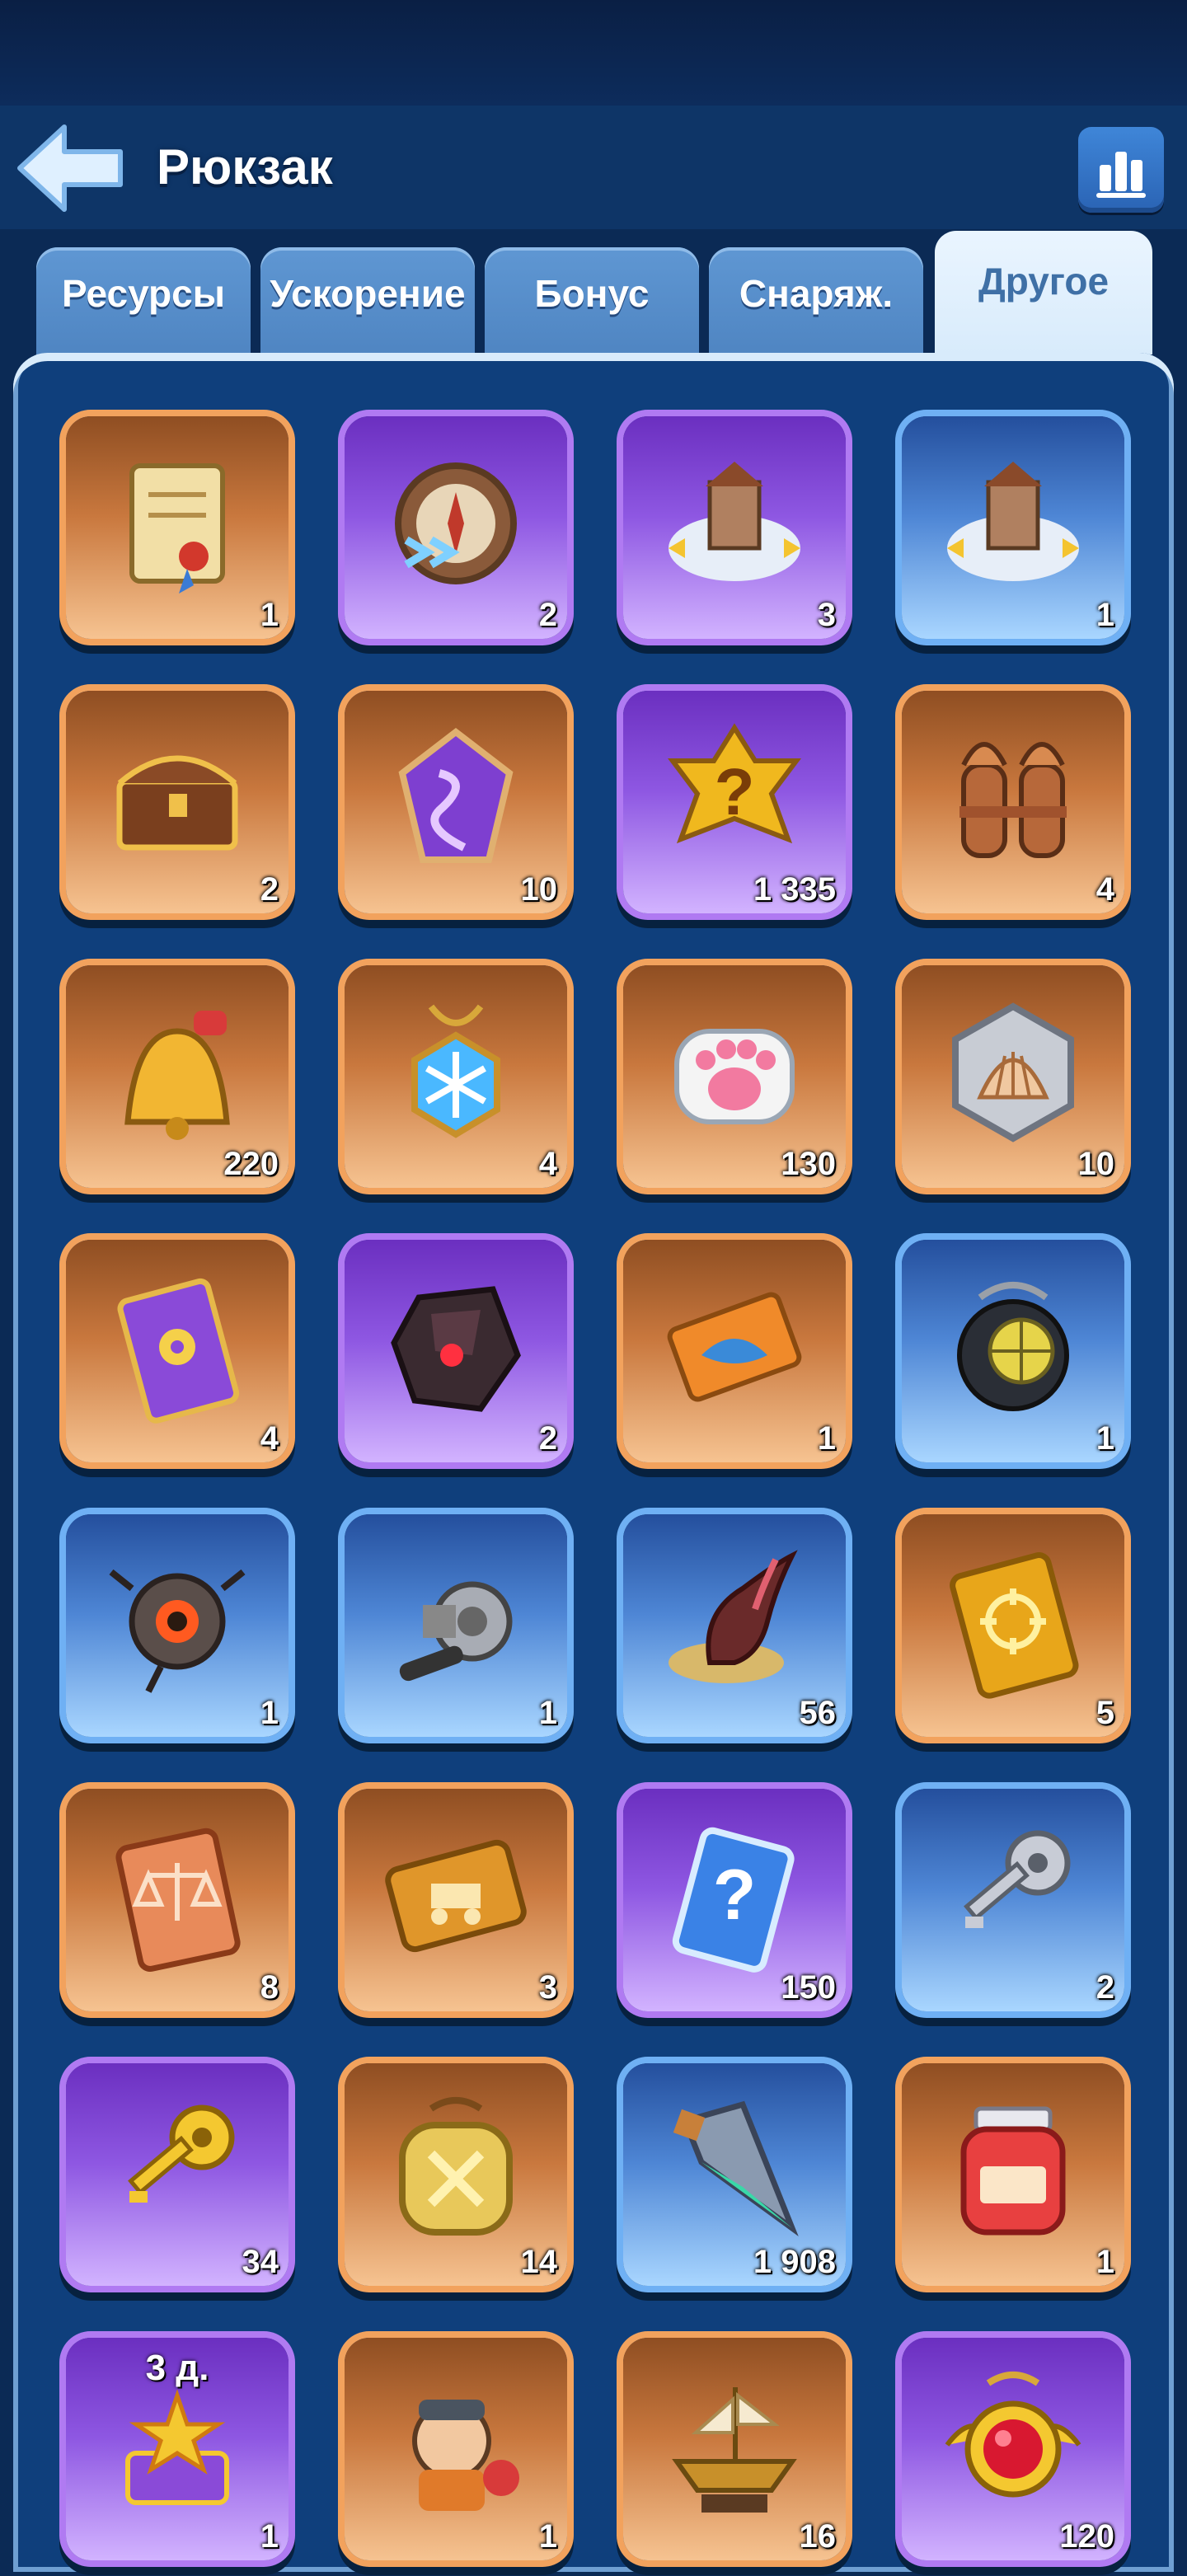  Describe the element at coordinates (465, 2456) in the screenshot. I see `hero-portrait-icon` at that location.